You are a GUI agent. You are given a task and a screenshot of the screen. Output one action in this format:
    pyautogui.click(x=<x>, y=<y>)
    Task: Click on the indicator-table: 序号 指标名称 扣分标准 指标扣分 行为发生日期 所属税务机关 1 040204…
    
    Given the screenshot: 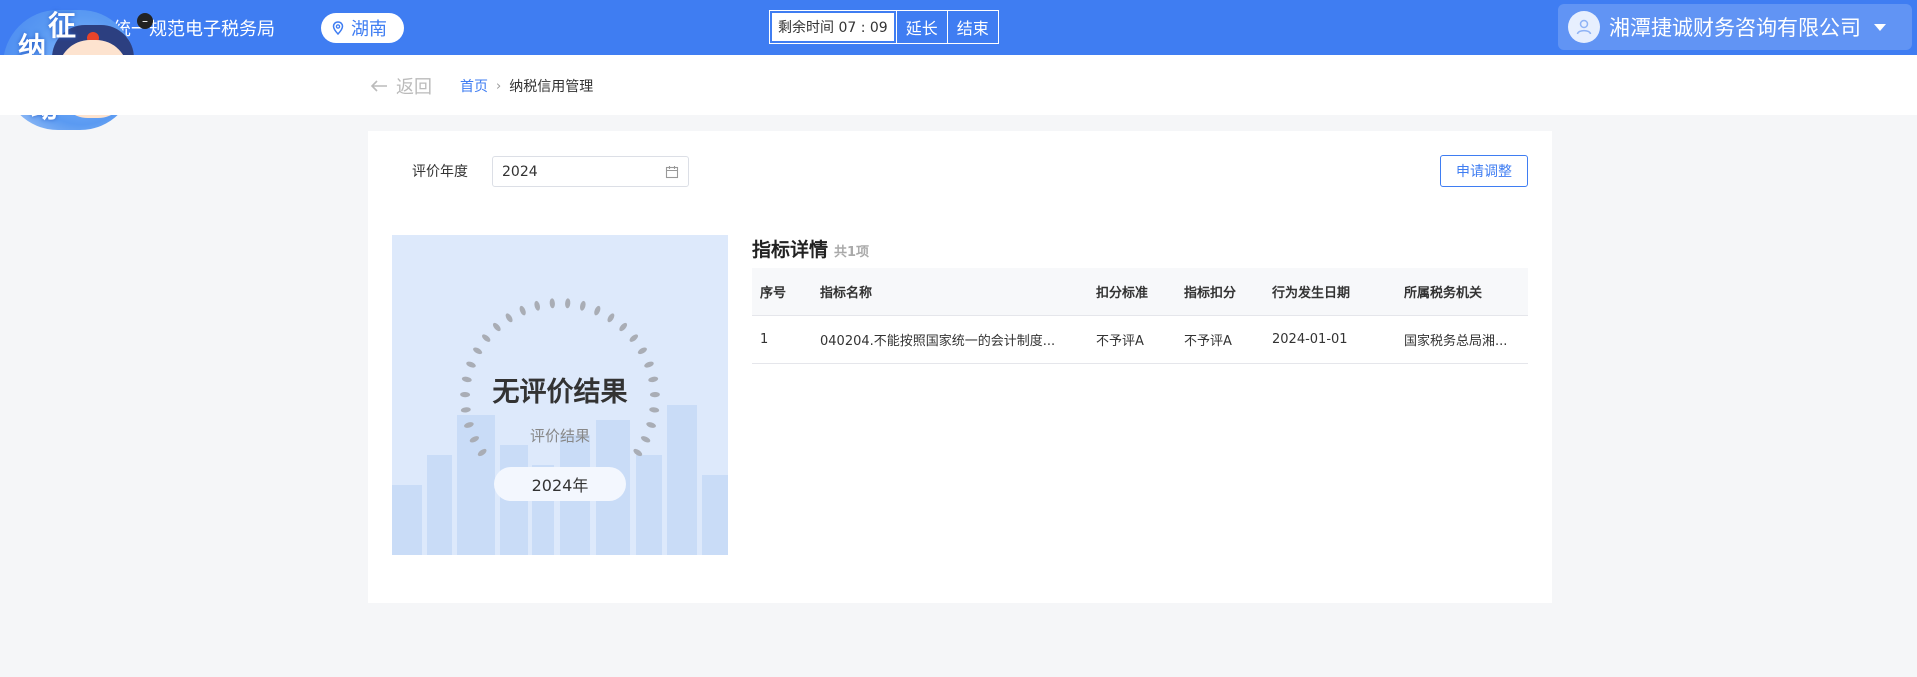 What is the action you would take?
    pyautogui.click(x=1140, y=316)
    